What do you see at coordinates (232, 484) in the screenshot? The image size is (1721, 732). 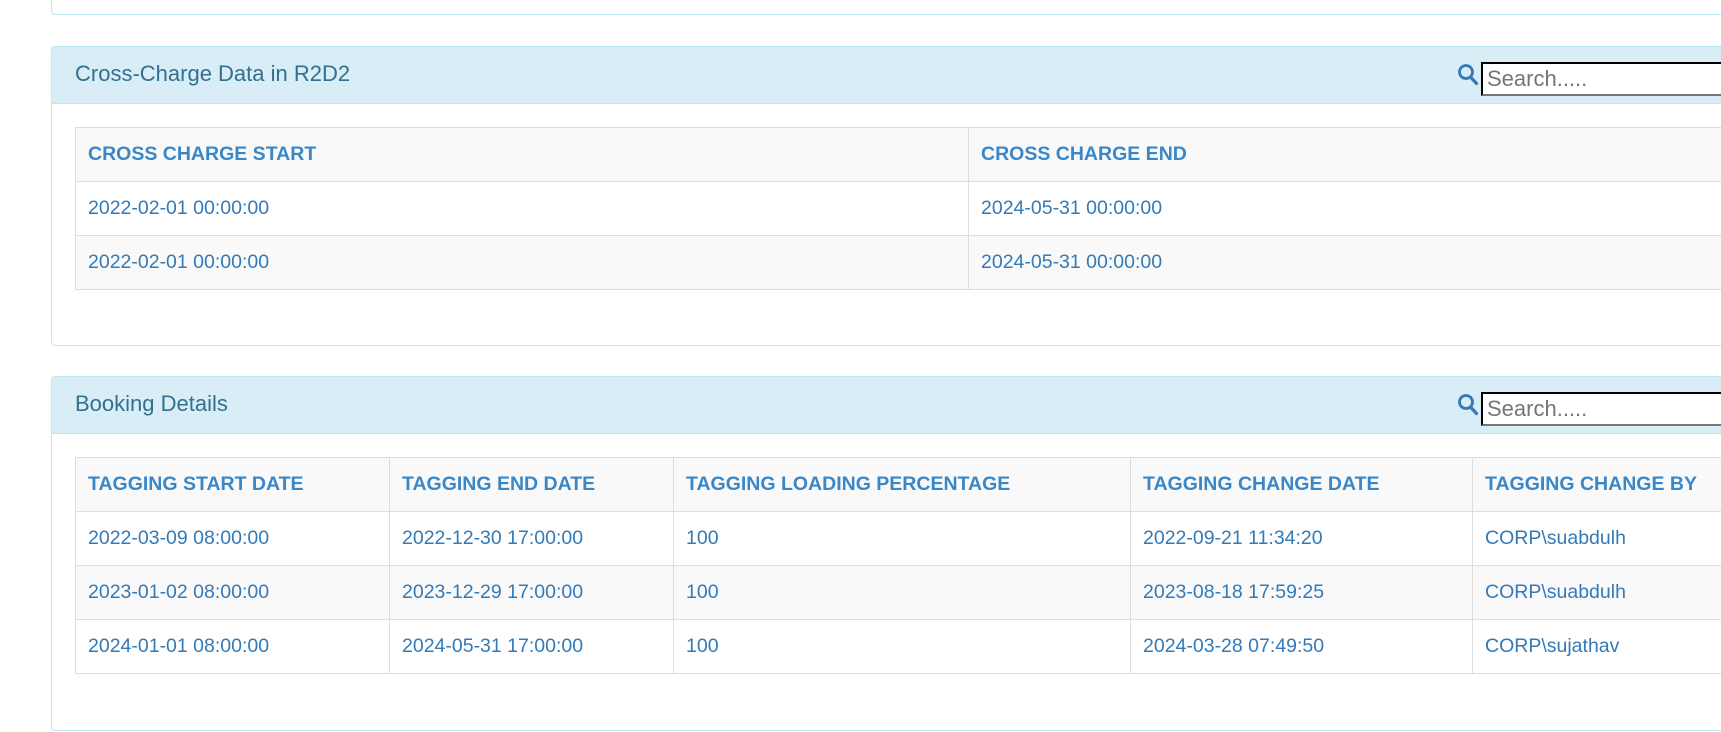 I see `column-header-tagging-start-date: TAGGING START DATE` at bounding box center [232, 484].